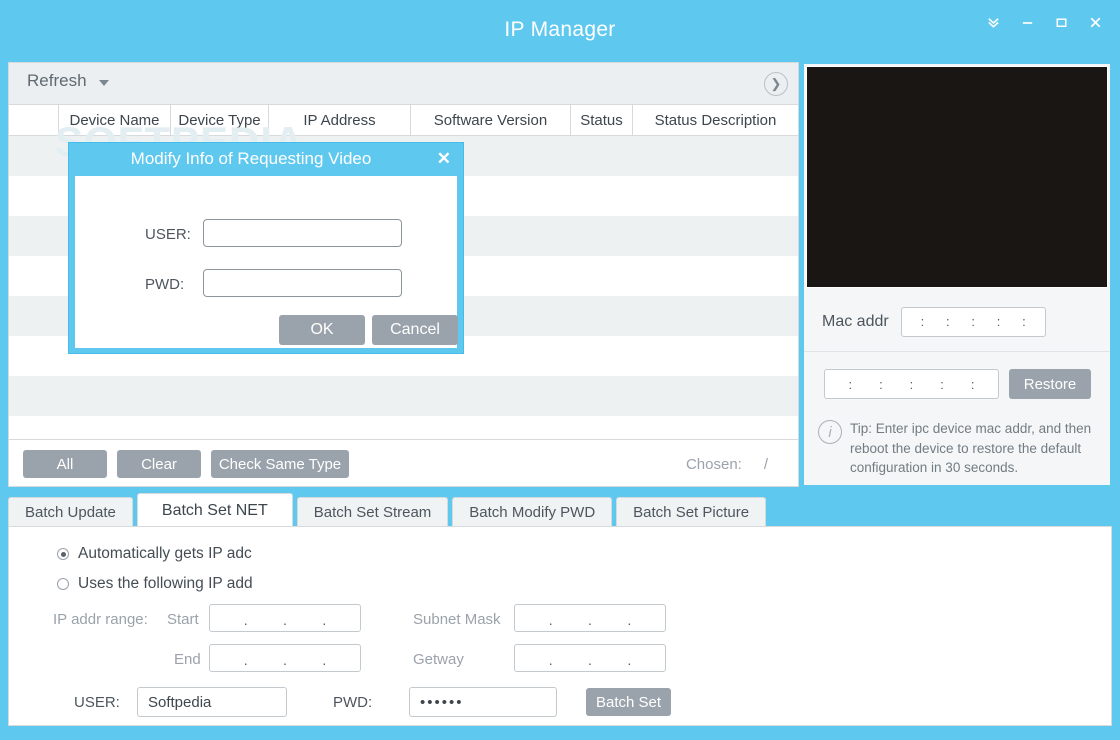  I want to click on user-label: USER:, so click(97, 702).